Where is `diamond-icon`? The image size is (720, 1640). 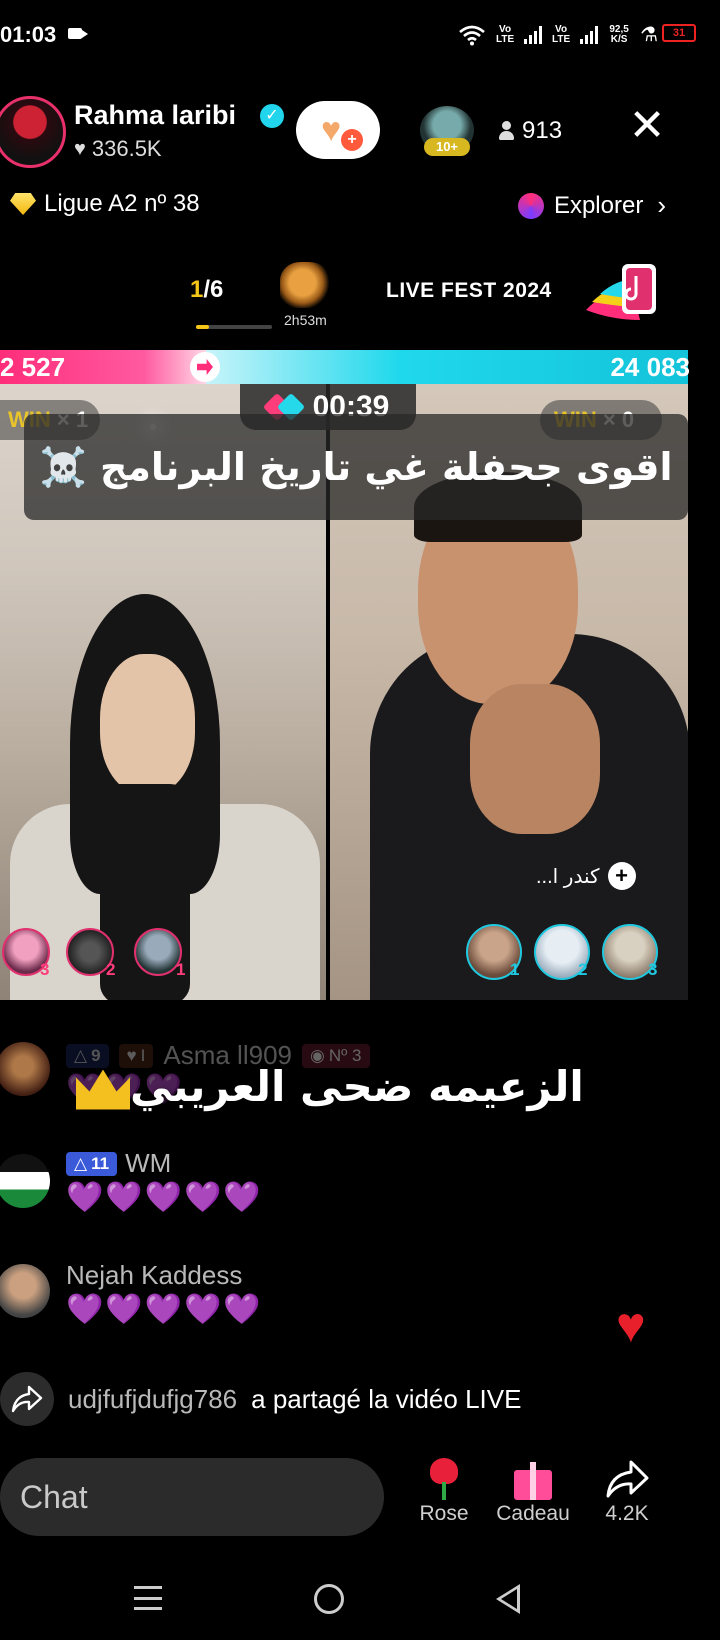
diamond-icon is located at coordinates (23, 204).